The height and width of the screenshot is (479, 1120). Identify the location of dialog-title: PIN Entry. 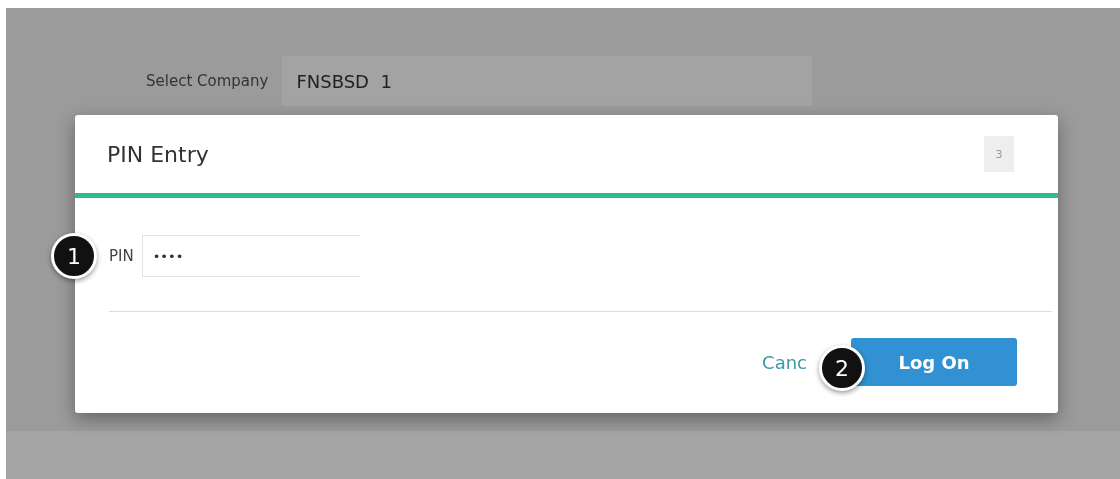
(158, 154).